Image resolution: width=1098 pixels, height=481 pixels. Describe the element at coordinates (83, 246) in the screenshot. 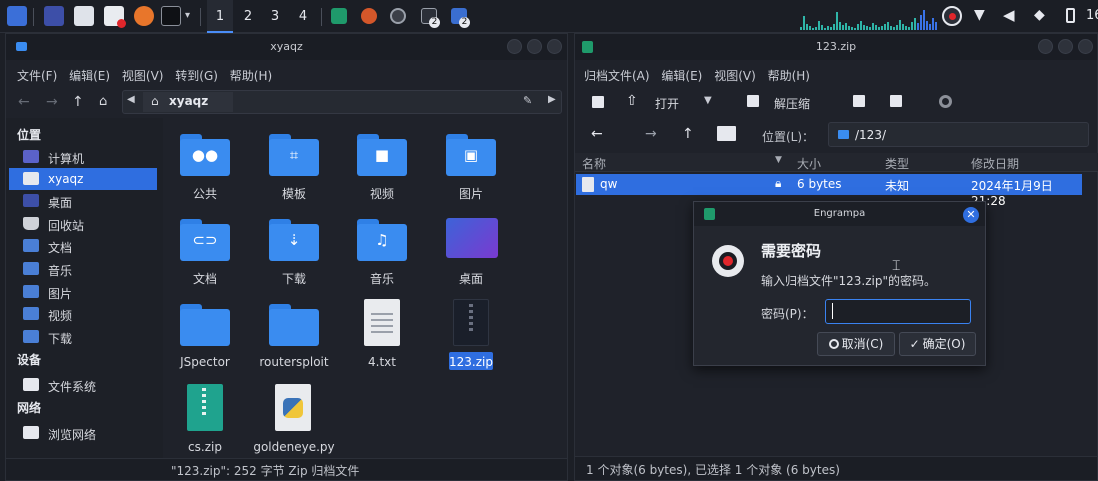

I see `sidebar-item-documents: 文档` at that location.